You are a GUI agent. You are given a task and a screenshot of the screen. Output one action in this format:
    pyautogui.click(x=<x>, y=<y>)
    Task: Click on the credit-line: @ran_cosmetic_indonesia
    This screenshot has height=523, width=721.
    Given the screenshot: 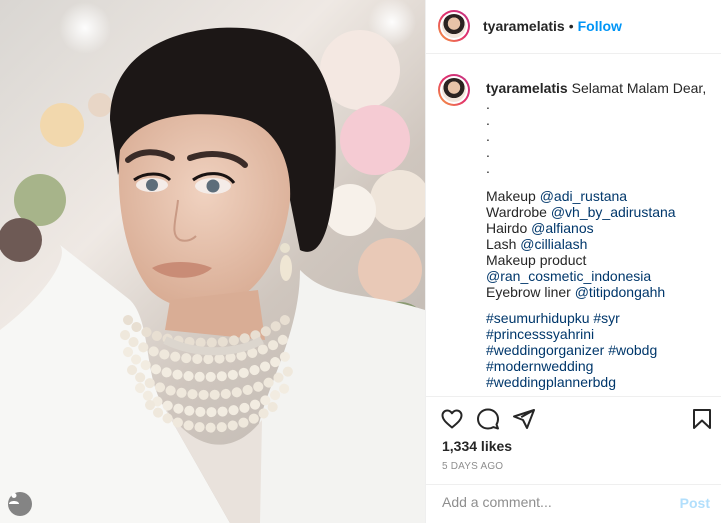 What is the action you would take?
    pyautogui.click(x=598, y=276)
    